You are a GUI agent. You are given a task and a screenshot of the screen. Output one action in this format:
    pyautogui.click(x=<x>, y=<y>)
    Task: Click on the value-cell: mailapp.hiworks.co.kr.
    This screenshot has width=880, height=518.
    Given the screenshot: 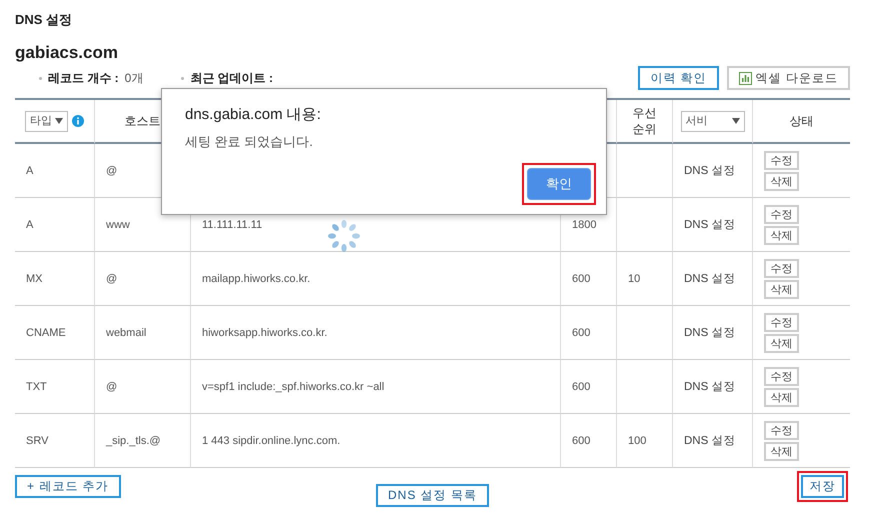 What is the action you would take?
    pyautogui.click(x=256, y=278)
    